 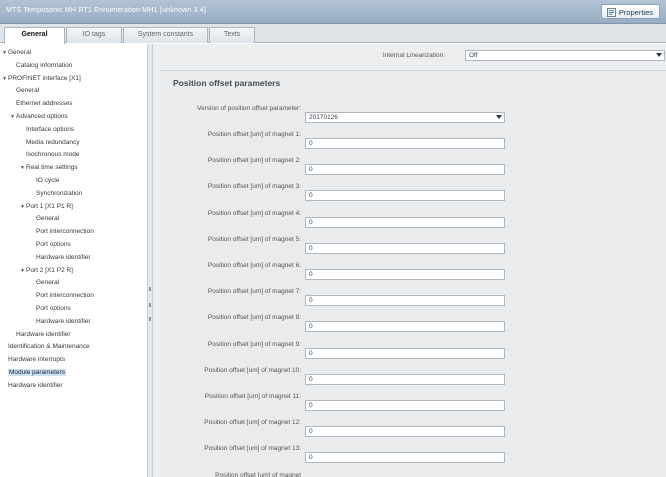 I want to click on nav-item: ▼Advanced options, so click(x=39, y=117).